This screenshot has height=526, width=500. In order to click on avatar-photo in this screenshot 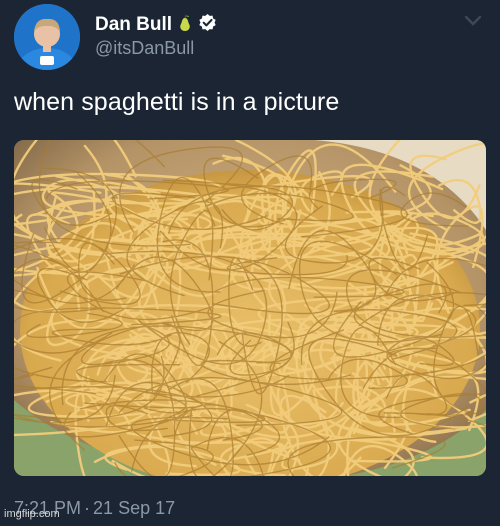, I will do `click(47, 37)`.